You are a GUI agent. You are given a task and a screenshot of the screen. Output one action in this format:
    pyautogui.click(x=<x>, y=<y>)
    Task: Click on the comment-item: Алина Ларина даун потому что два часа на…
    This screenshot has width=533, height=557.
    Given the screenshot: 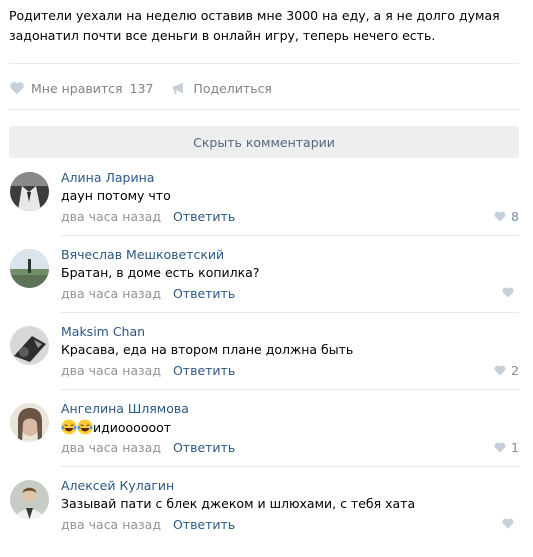 What is the action you would take?
    pyautogui.click(x=266, y=209)
    